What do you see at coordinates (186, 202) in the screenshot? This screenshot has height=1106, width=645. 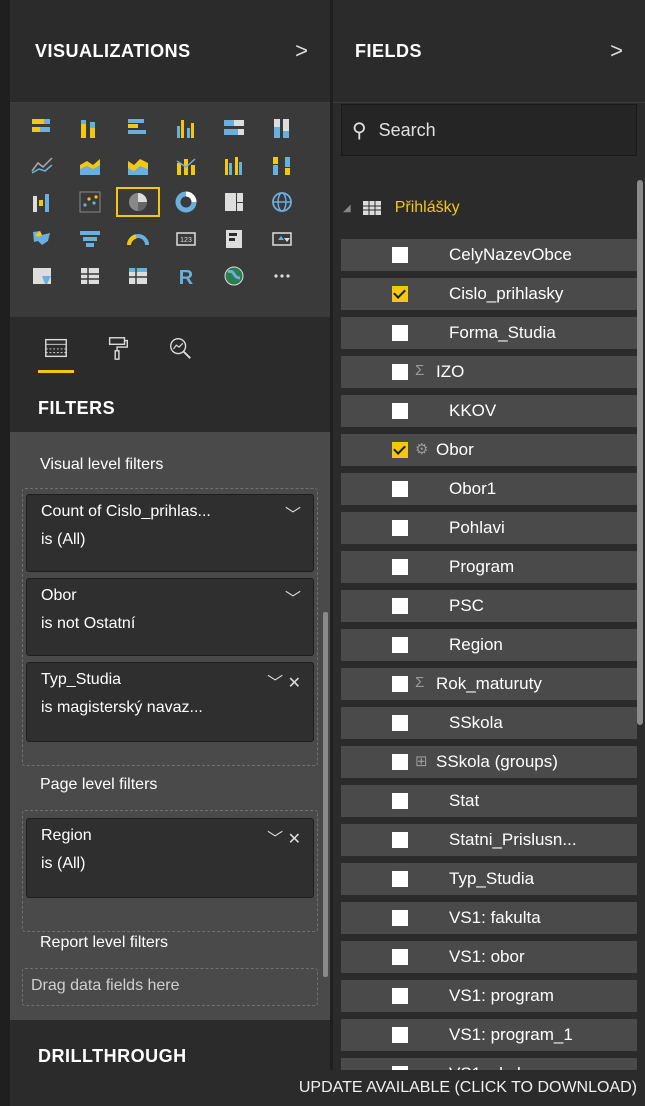 I see `donut-chart-icon` at bounding box center [186, 202].